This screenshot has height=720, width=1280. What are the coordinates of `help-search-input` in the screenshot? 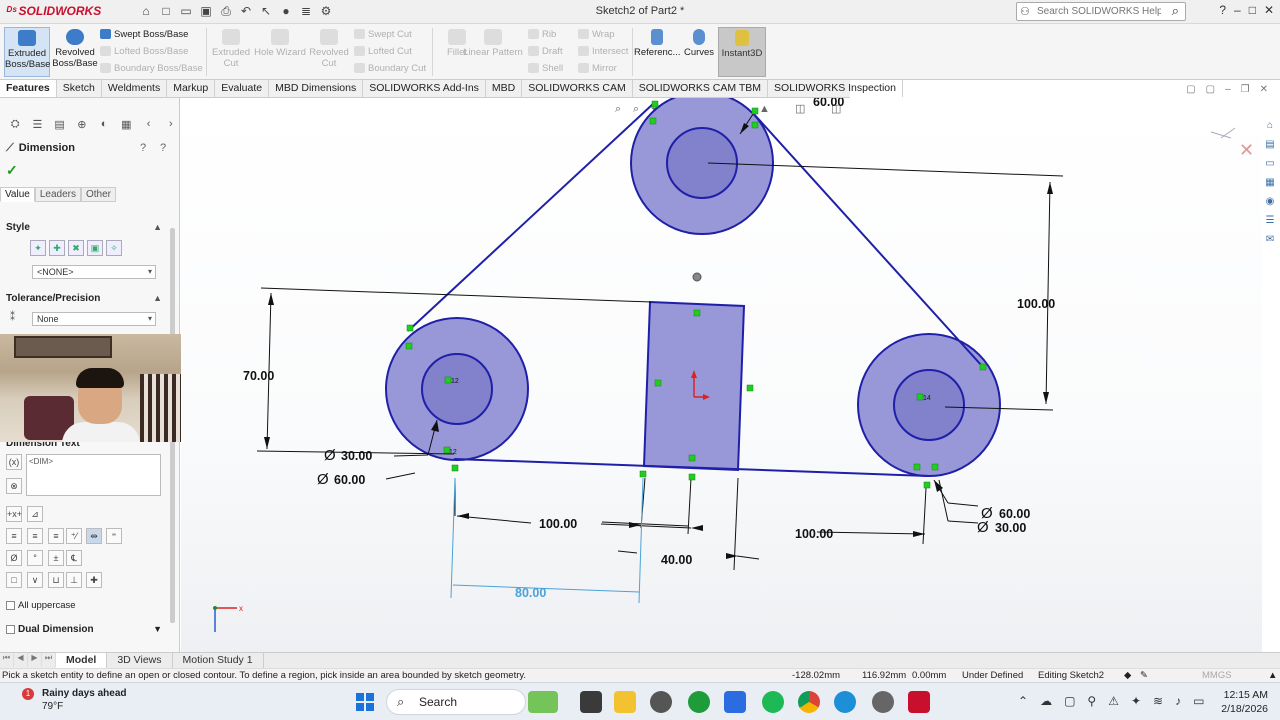 It's located at (1099, 11).